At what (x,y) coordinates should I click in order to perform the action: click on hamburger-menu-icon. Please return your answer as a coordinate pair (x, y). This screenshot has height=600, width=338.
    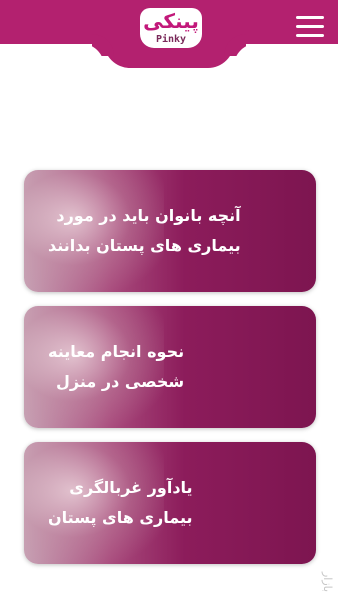
    Looking at the image, I should click on (310, 27).